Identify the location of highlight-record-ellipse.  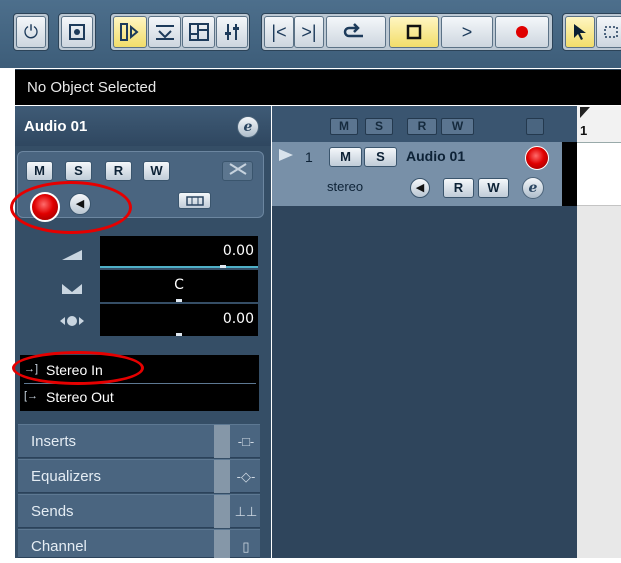
(71, 207).